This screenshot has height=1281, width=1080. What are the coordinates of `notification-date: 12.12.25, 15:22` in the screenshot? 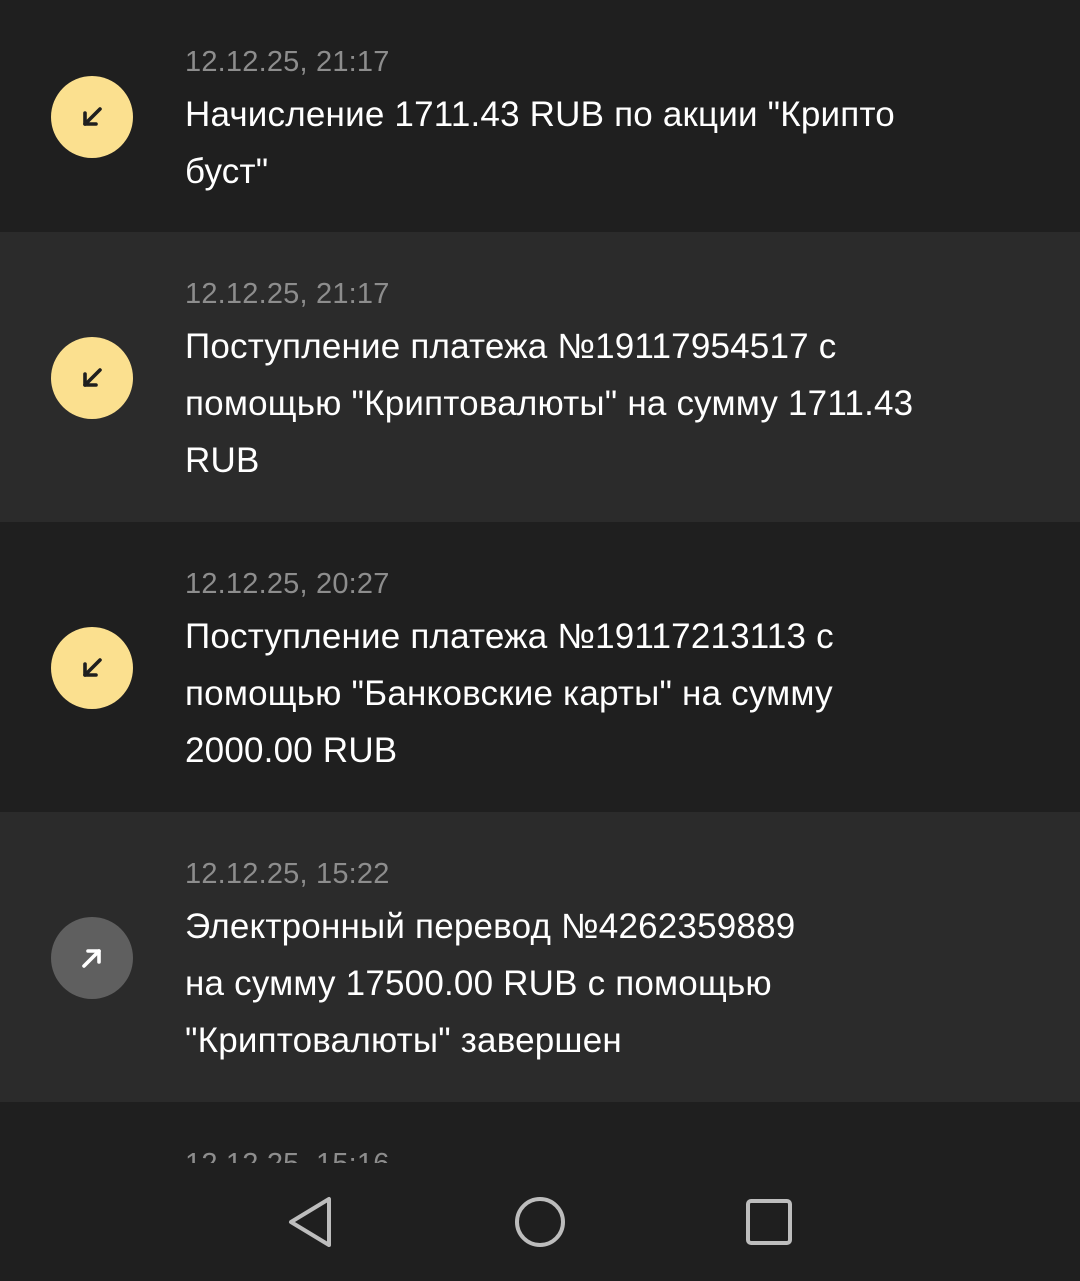 It's located at (287, 874).